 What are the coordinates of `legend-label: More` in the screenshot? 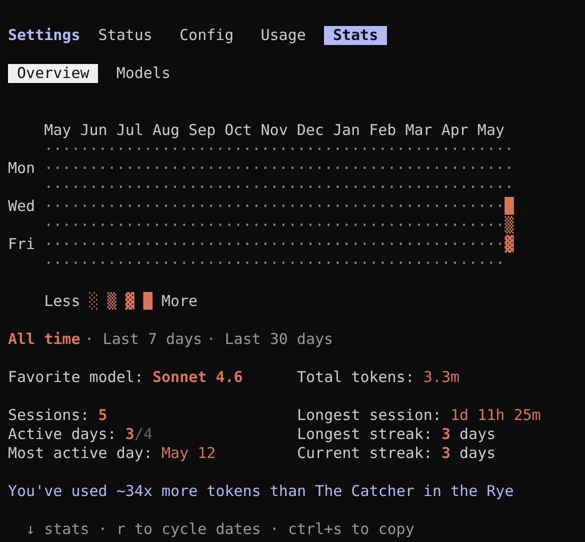 It's located at (179, 301).